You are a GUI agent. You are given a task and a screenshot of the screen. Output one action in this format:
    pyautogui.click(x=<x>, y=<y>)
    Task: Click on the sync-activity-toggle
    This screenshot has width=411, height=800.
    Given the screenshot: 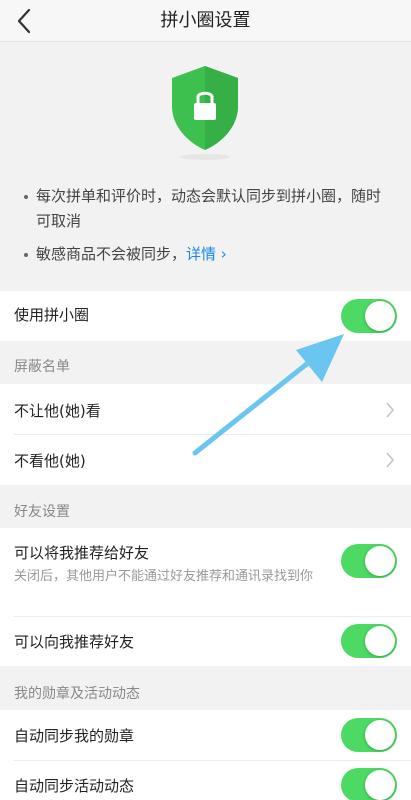 What is the action you would take?
    pyautogui.click(x=369, y=784)
    